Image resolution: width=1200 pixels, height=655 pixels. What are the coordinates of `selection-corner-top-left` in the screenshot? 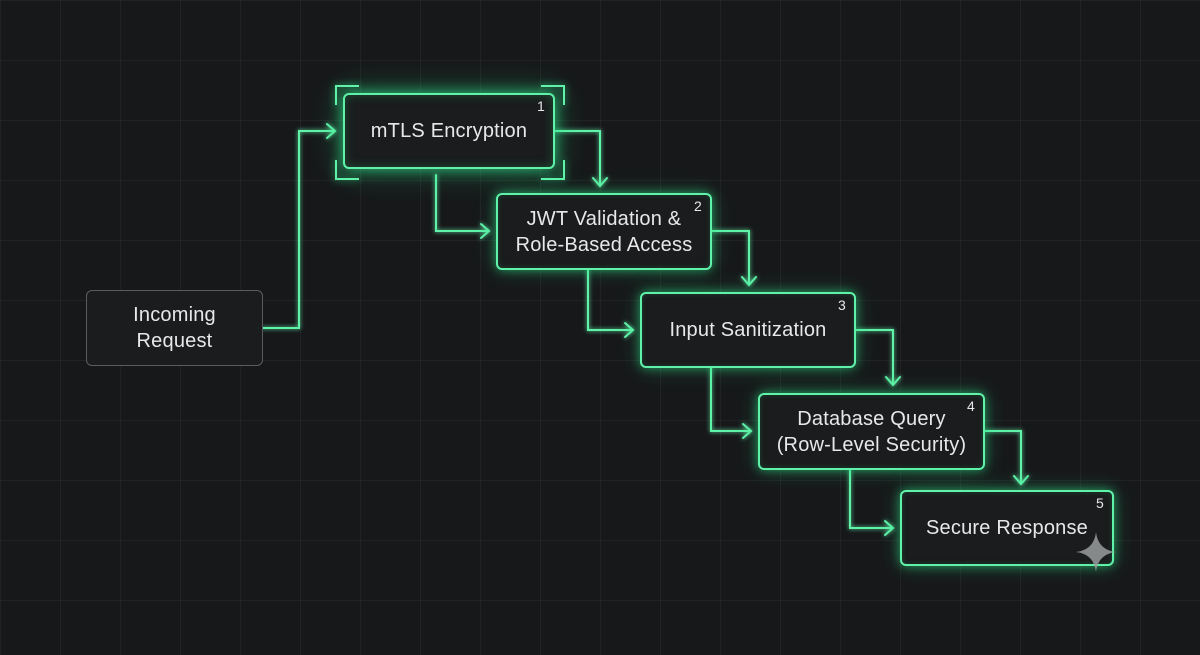 It's located at (347, 95).